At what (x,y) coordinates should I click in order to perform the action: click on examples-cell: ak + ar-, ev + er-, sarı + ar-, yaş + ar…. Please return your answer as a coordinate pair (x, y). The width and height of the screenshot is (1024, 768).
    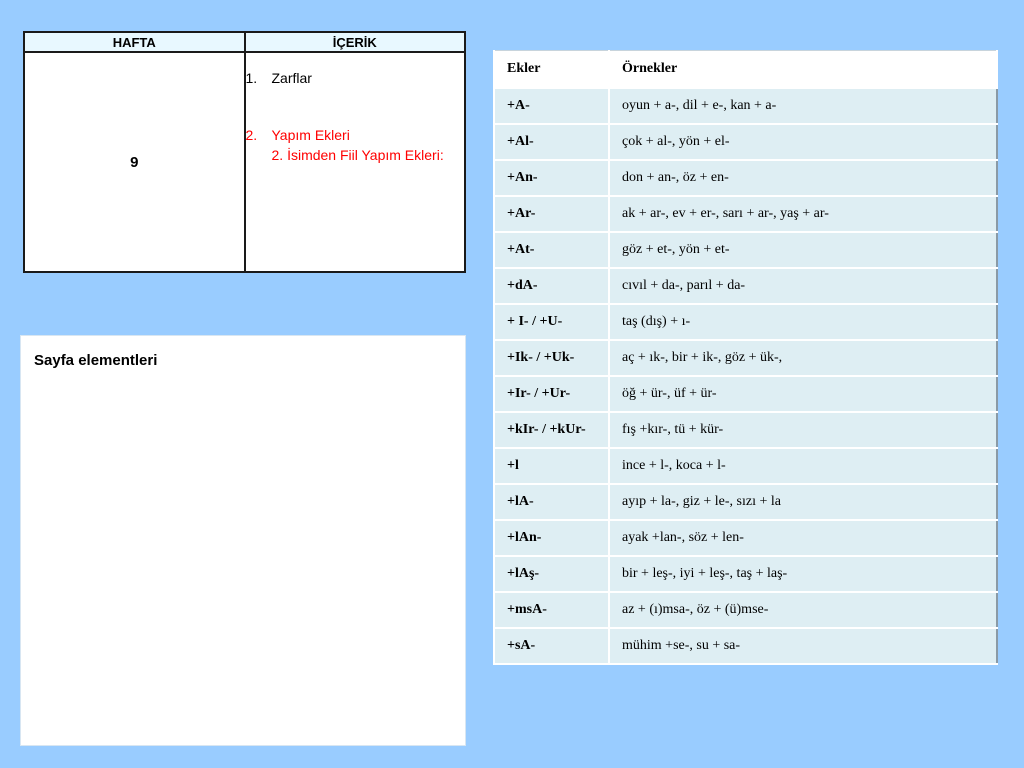
    Looking at the image, I should click on (803, 214).